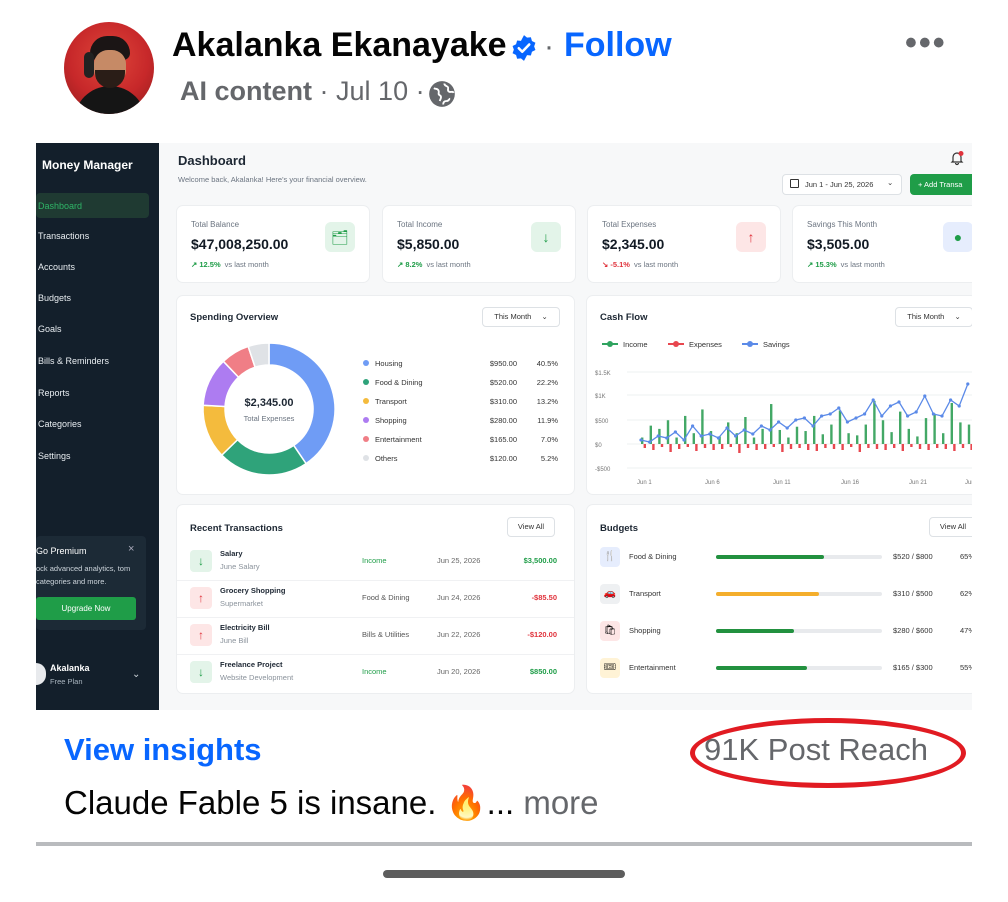 Image resolution: width=1008 pixels, height=902 pixels. Describe the element at coordinates (420, 224) in the screenshot. I see `stat-label: Total Income` at that location.